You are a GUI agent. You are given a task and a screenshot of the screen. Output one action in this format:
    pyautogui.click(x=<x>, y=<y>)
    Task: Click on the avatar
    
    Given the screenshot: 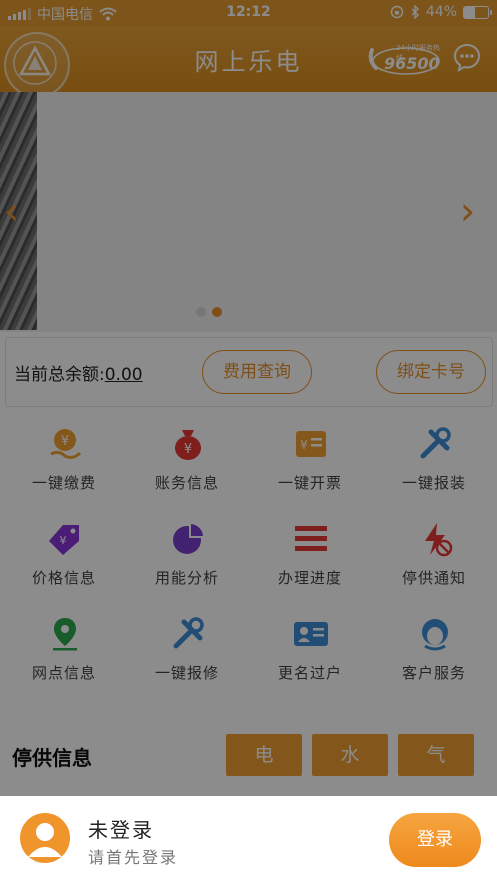 What is the action you would take?
    pyautogui.click(x=45, y=838)
    